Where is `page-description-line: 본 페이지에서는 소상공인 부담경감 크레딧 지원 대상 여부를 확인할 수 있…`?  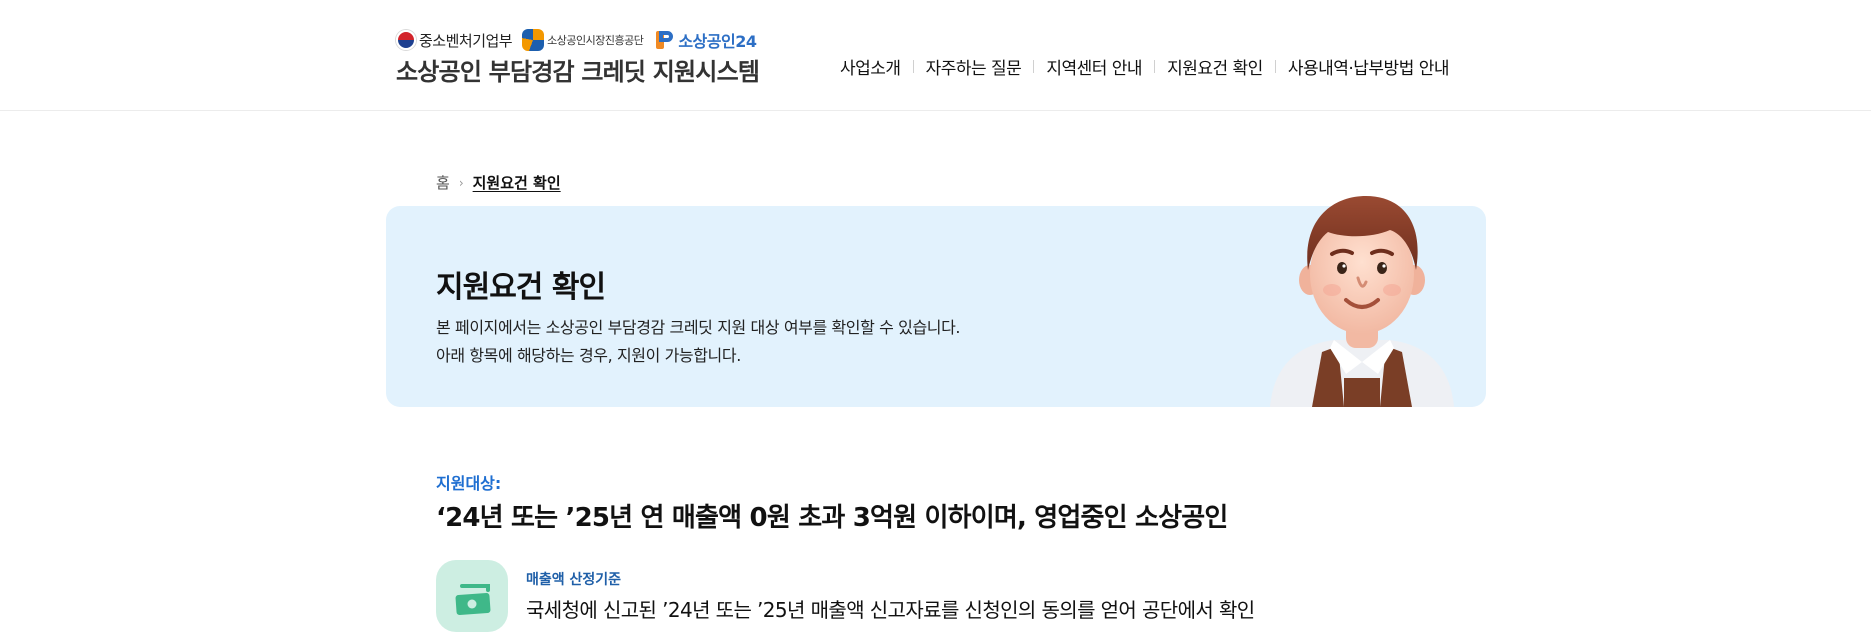 page-description-line: 본 페이지에서는 소상공인 부담경감 크레딧 지원 대상 여부를 확인할 수 있… is located at coordinates (698, 327).